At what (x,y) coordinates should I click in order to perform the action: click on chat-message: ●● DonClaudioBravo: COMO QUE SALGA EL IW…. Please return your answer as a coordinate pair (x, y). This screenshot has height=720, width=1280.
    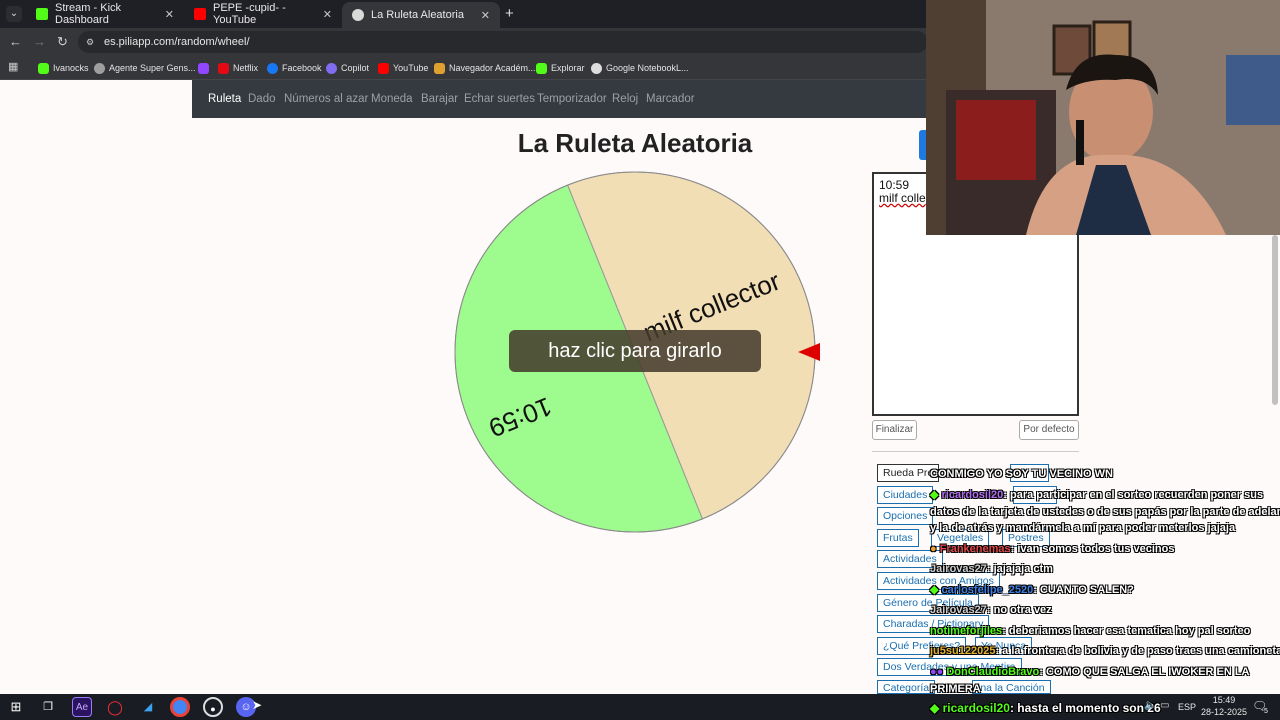
    Looking at the image, I should click on (1090, 672).